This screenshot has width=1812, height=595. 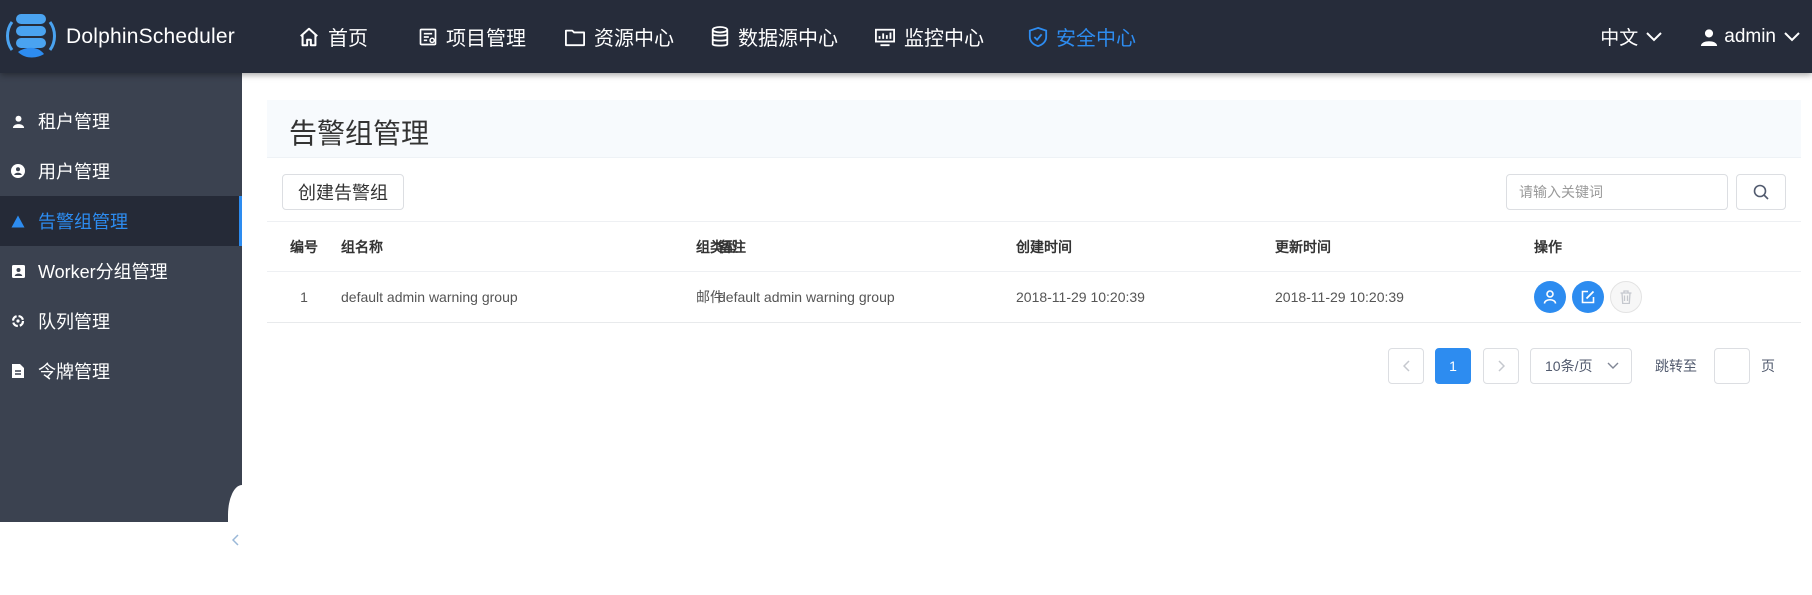 I want to click on sidebar-item-token: 令牌管理, so click(x=121, y=371).